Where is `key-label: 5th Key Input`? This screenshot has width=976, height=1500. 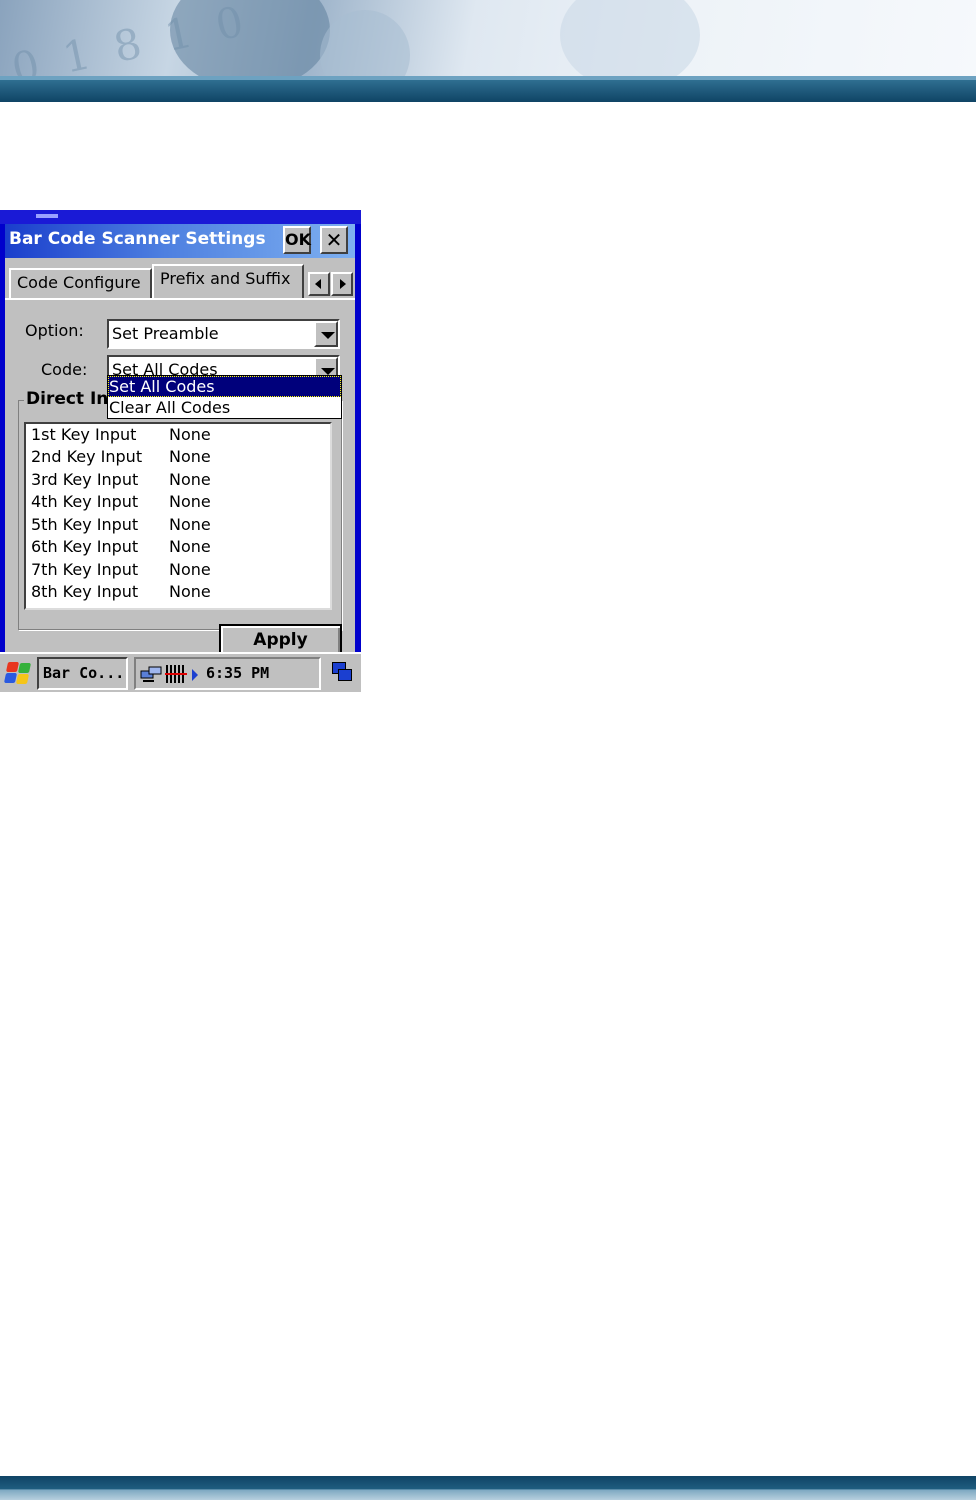
key-label: 5th Key Input is located at coordinates (85, 524).